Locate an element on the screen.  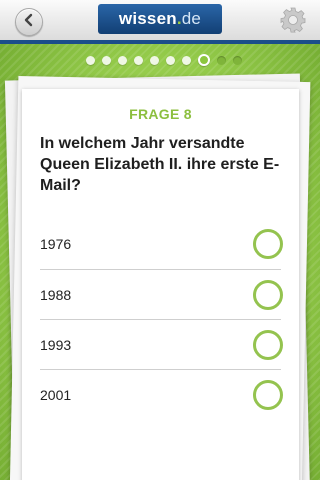
answer-label: 1976 is located at coordinates (56, 244).